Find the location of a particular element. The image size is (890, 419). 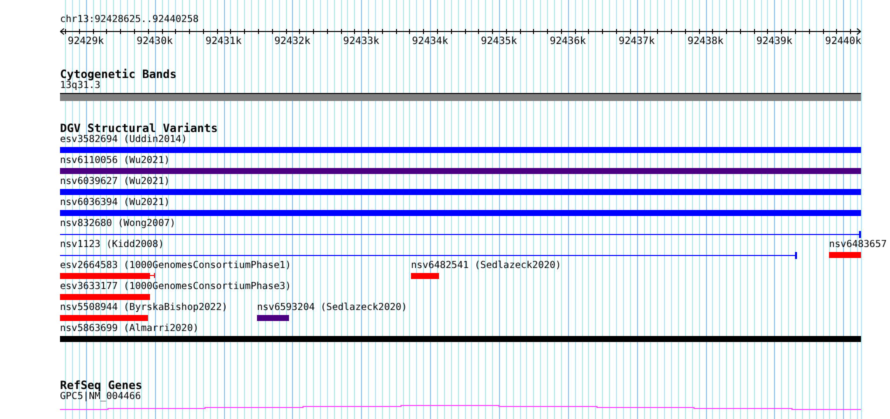

variant-label: nsv6036394 (Wu2021) is located at coordinates (115, 203).